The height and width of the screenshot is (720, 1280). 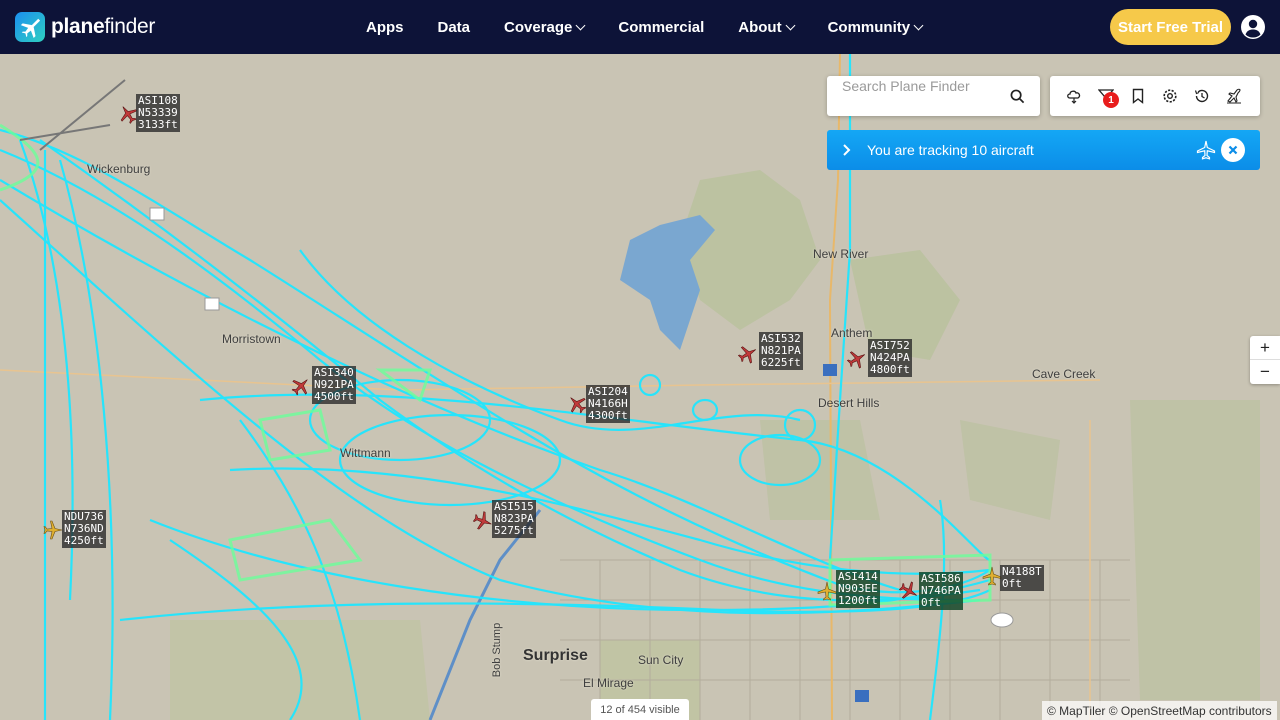 What do you see at coordinates (661, 660) in the screenshot?
I see `place-label: Sun City` at bounding box center [661, 660].